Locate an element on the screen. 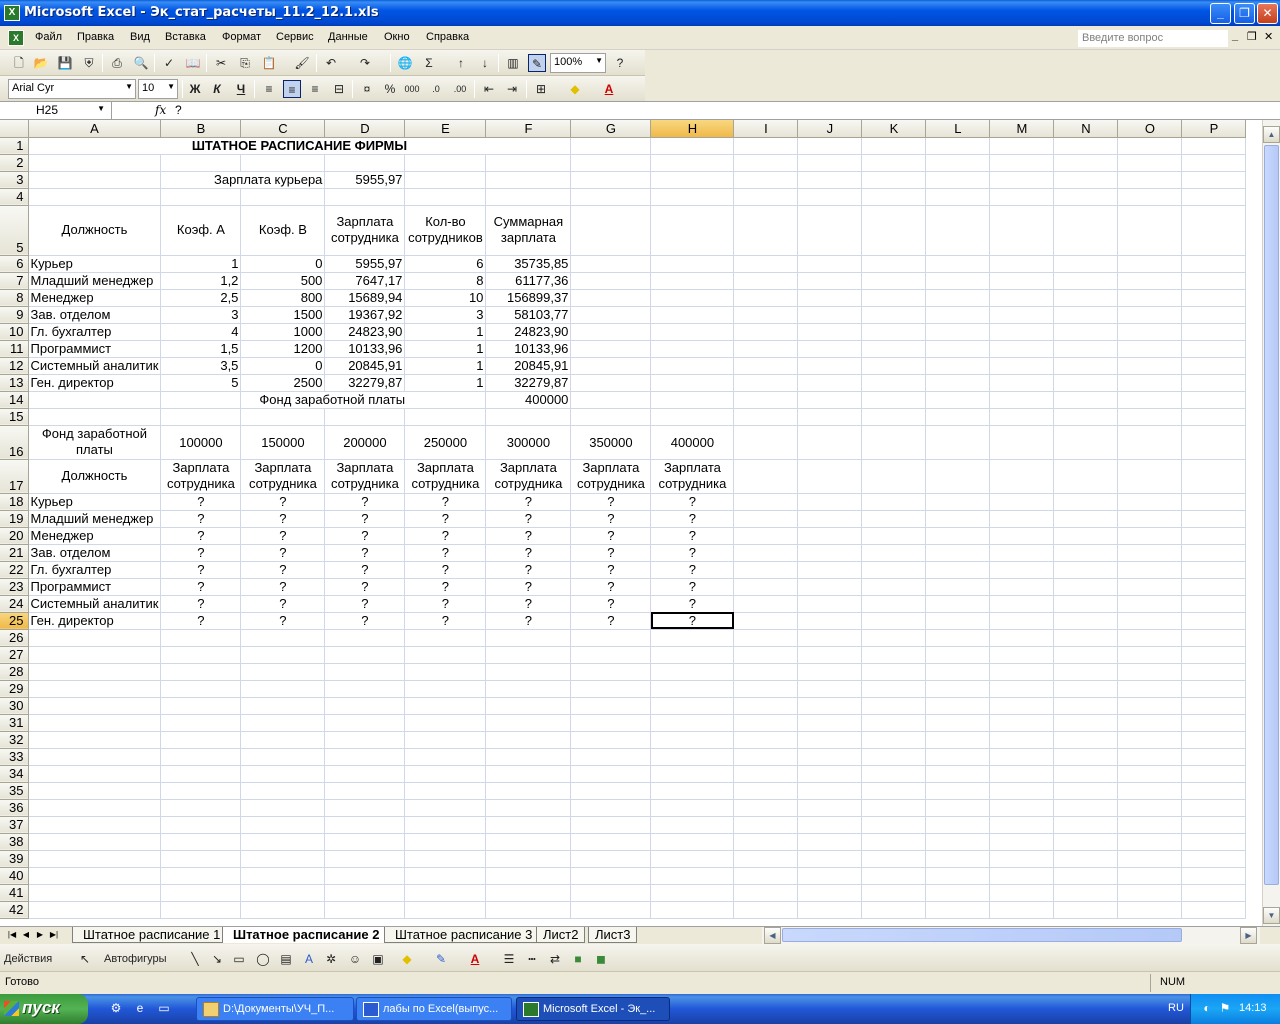 The image size is (1280, 1024). autoshapes-menu: Автофигуры is located at coordinates (135, 959).